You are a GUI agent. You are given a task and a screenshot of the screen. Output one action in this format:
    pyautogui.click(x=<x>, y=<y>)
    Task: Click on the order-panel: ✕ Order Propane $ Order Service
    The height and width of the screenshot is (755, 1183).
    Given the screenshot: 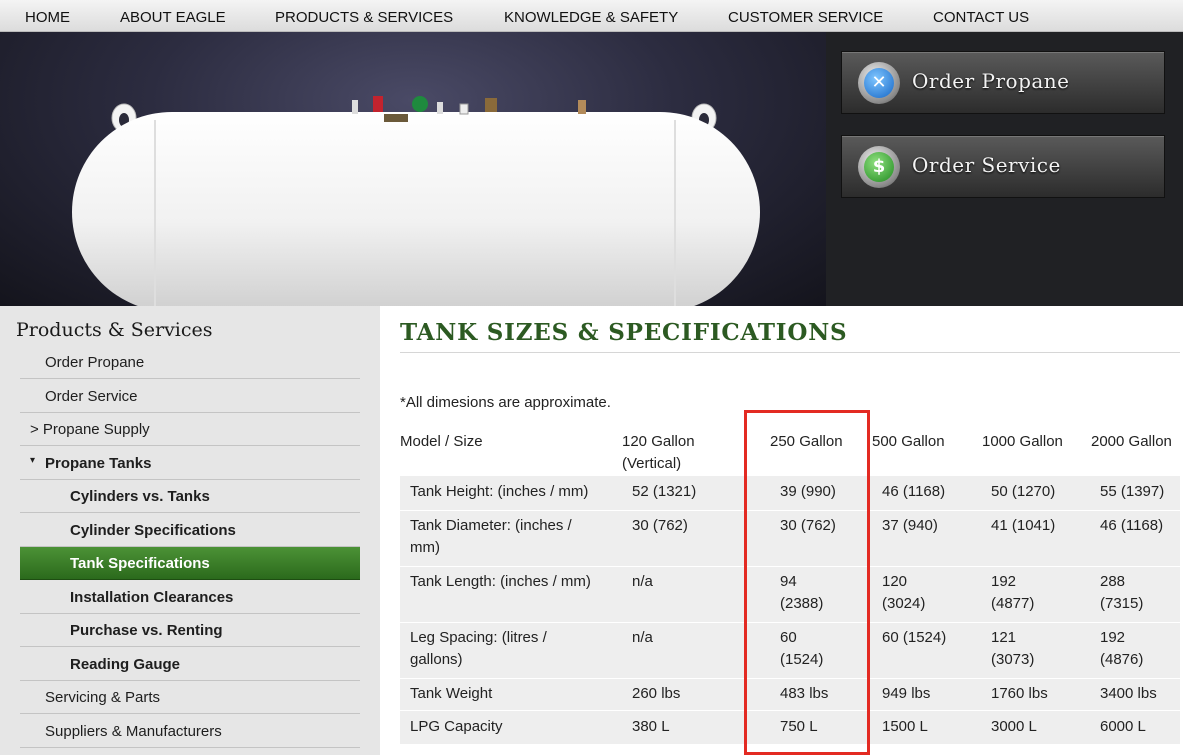 What is the action you would take?
    pyautogui.click(x=1004, y=169)
    